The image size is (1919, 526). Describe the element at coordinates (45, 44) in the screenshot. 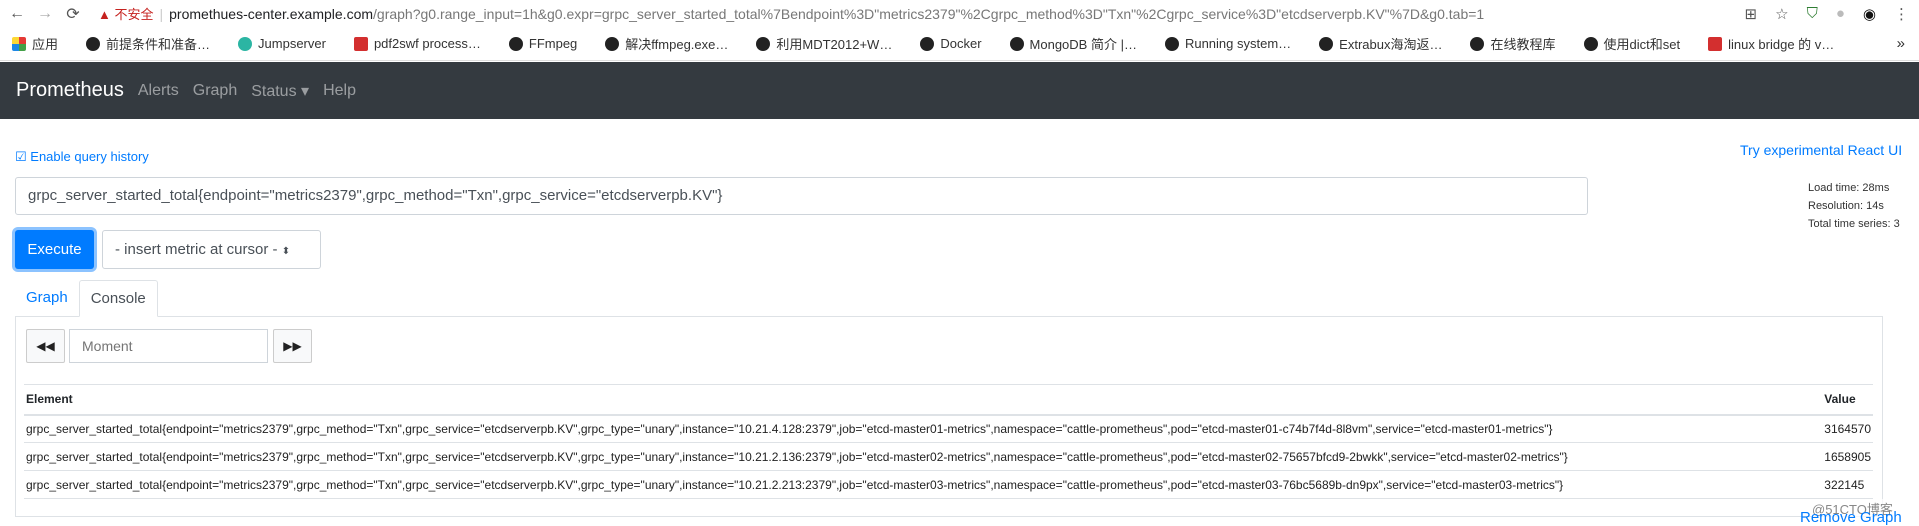

I see `bookmark-label: 应用` at that location.